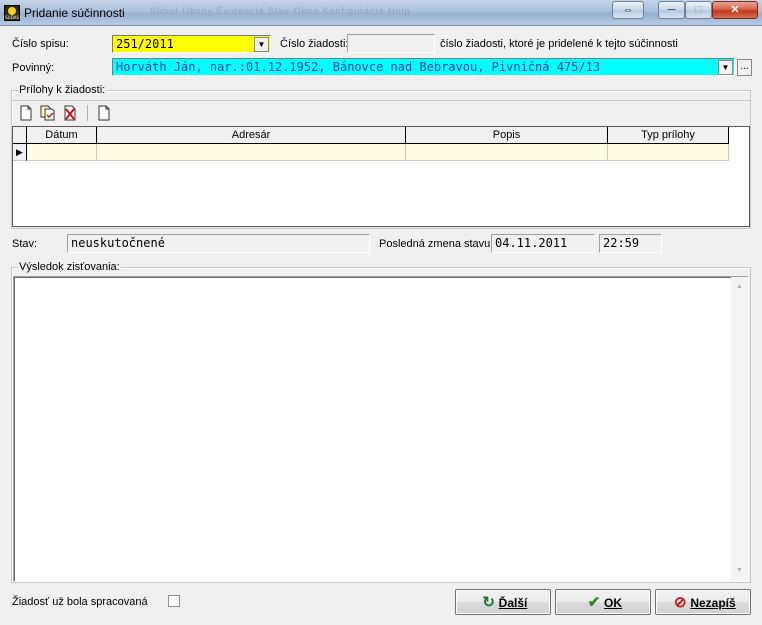 This screenshot has width=762, height=625. I want to click on next-button-label: Ďalší, so click(513, 602).